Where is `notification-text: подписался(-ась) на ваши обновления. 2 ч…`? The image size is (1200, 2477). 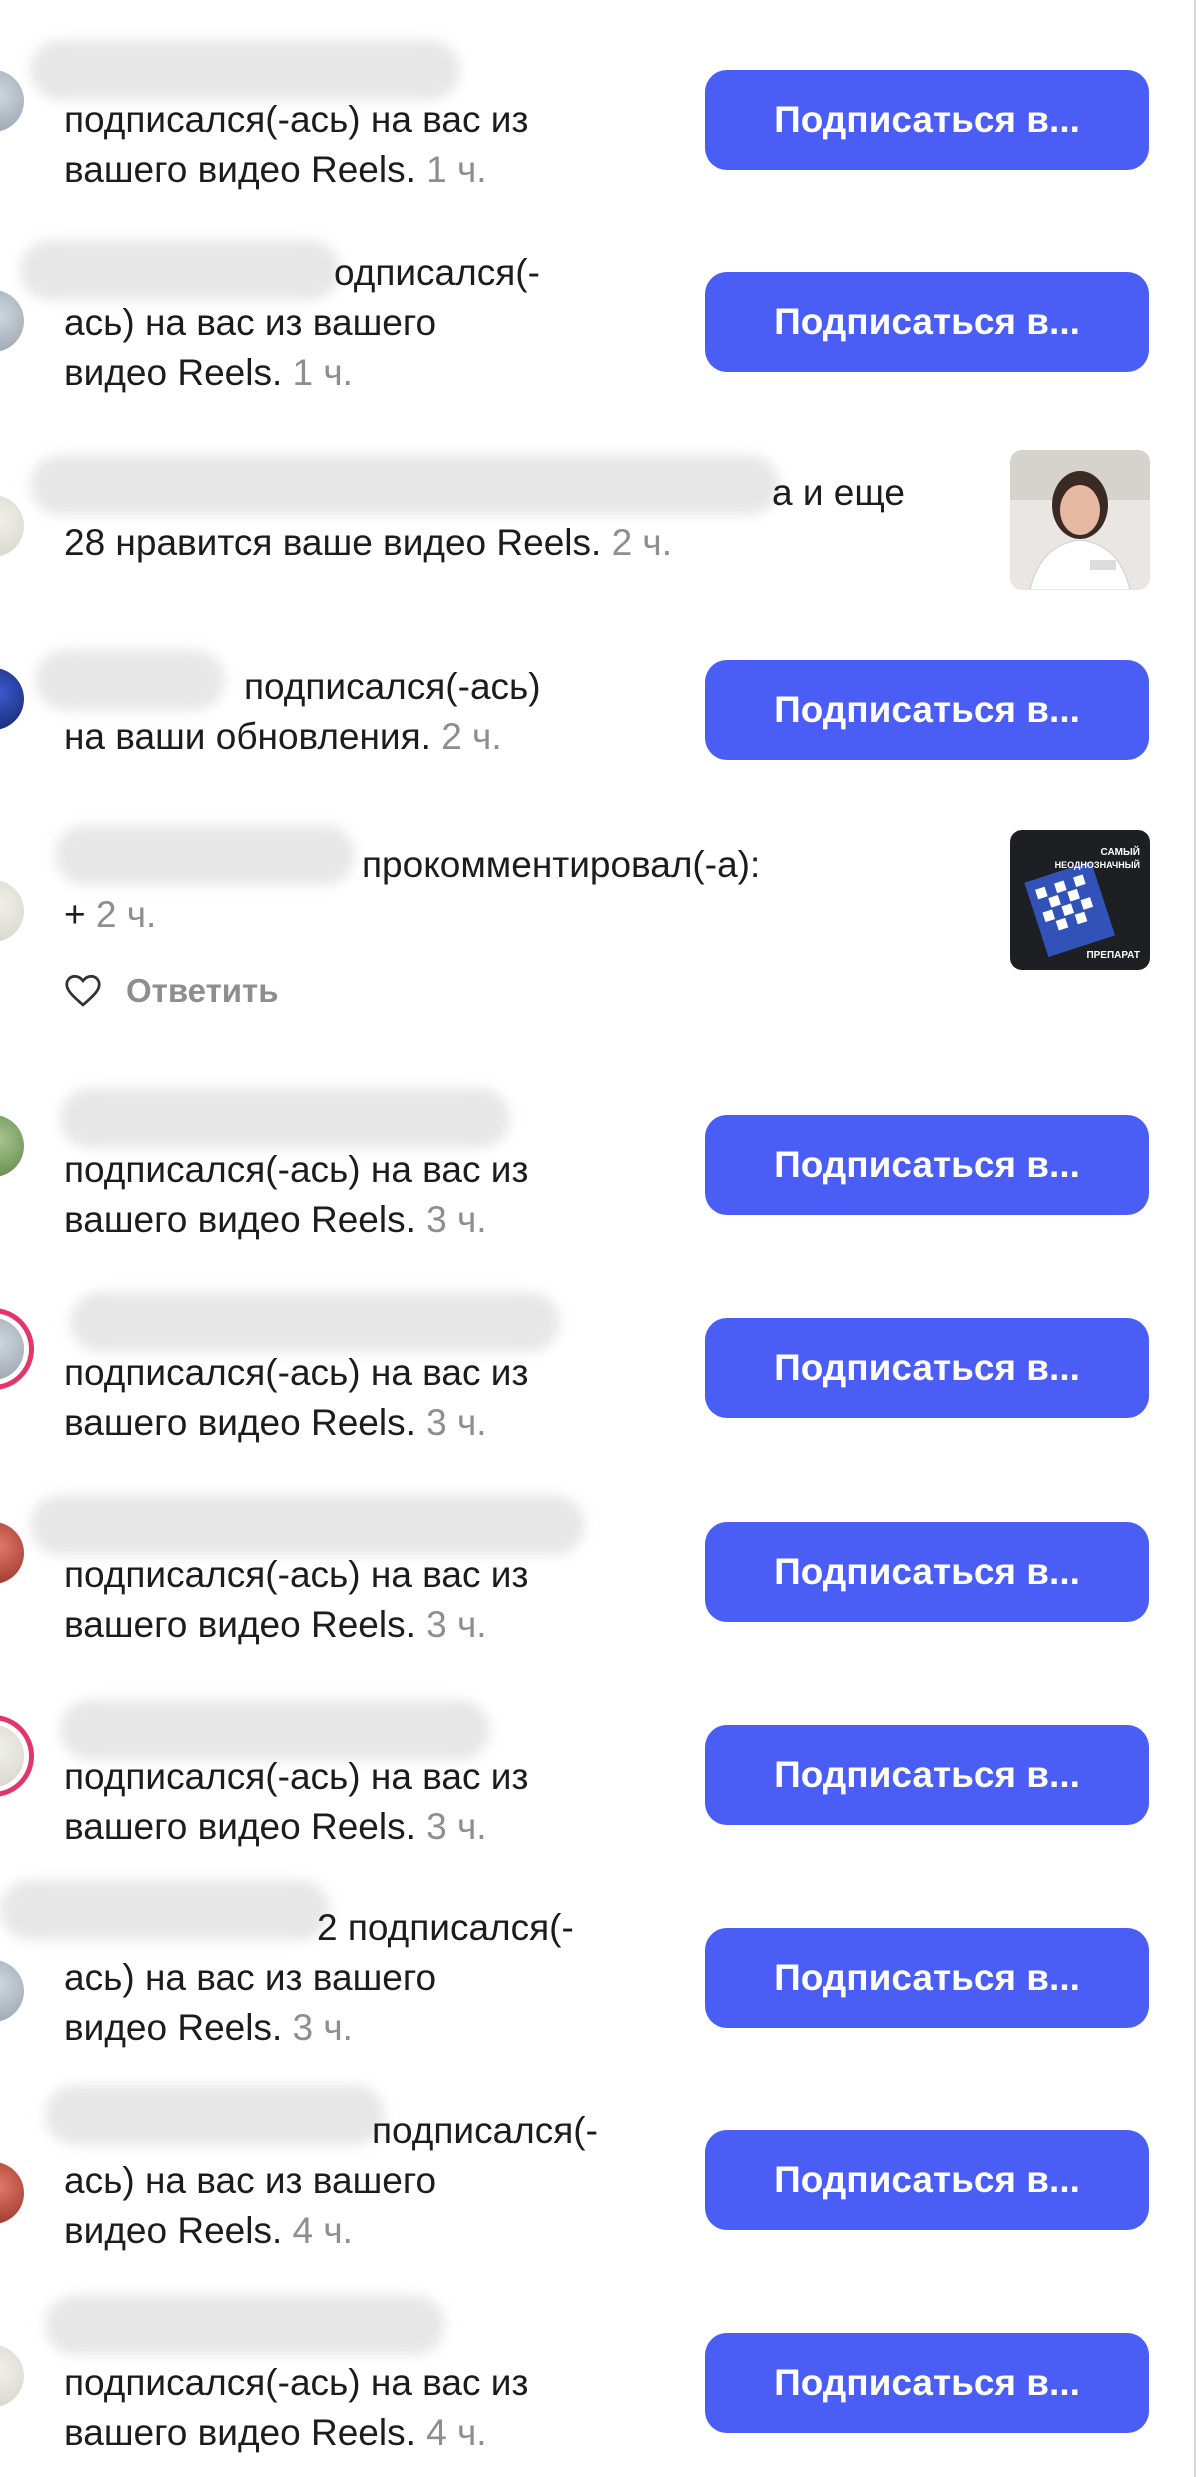 notification-text: подписался(-ась) на ваши обновления. 2 ч… is located at coordinates (302, 711).